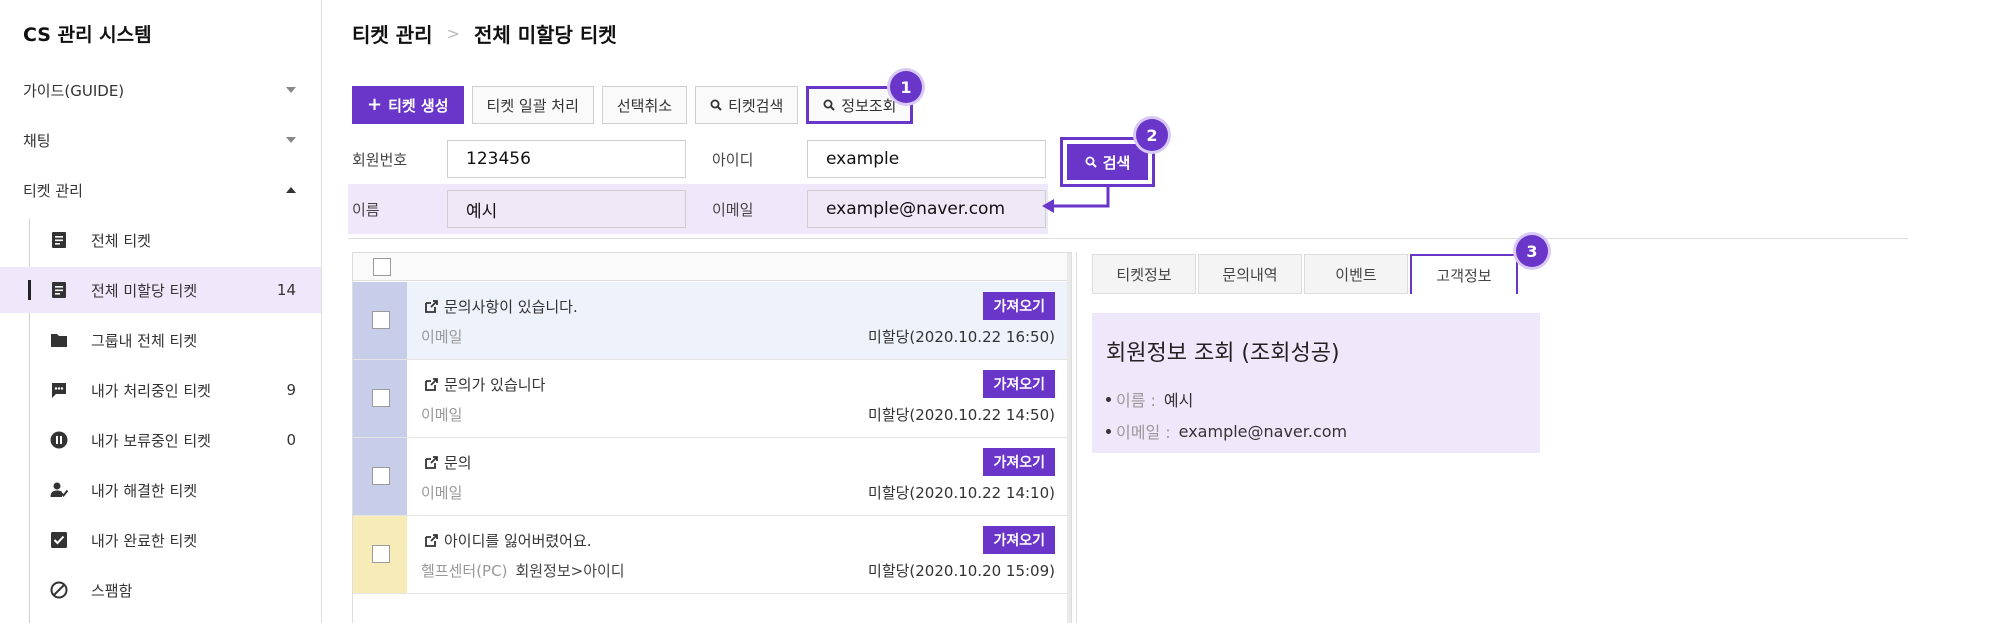 This screenshot has width=2000, height=623. What do you see at coordinates (926, 159) in the screenshot?
I see `id-input` at bounding box center [926, 159].